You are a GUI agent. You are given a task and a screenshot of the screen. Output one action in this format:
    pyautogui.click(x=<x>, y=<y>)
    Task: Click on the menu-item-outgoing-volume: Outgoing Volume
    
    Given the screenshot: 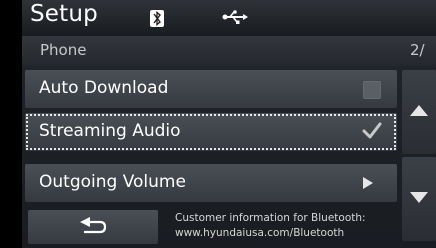 What is the action you would take?
    pyautogui.click(x=211, y=183)
    